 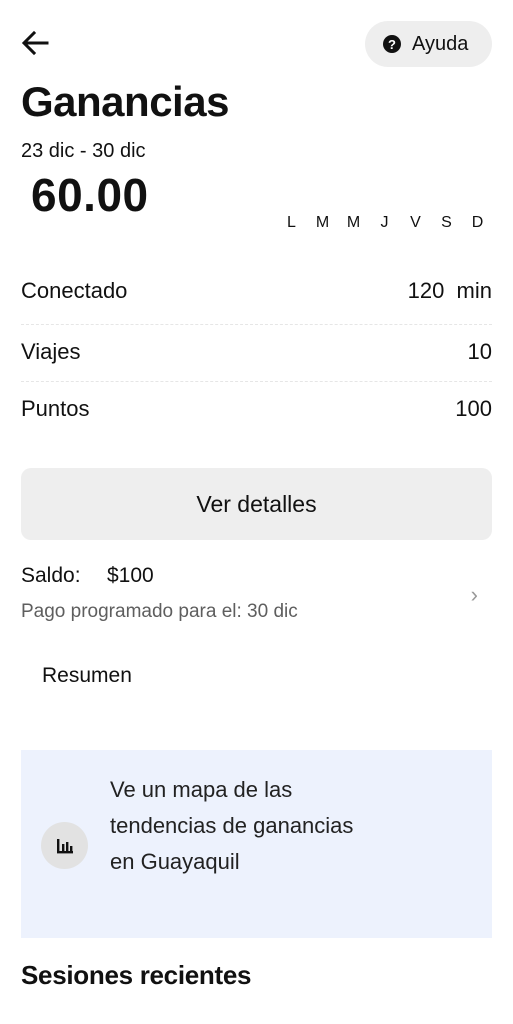 What do you see at coordinates (392, 44) in the screenshot?
I see `help-icon: ?` at bounding box center [392, 44].